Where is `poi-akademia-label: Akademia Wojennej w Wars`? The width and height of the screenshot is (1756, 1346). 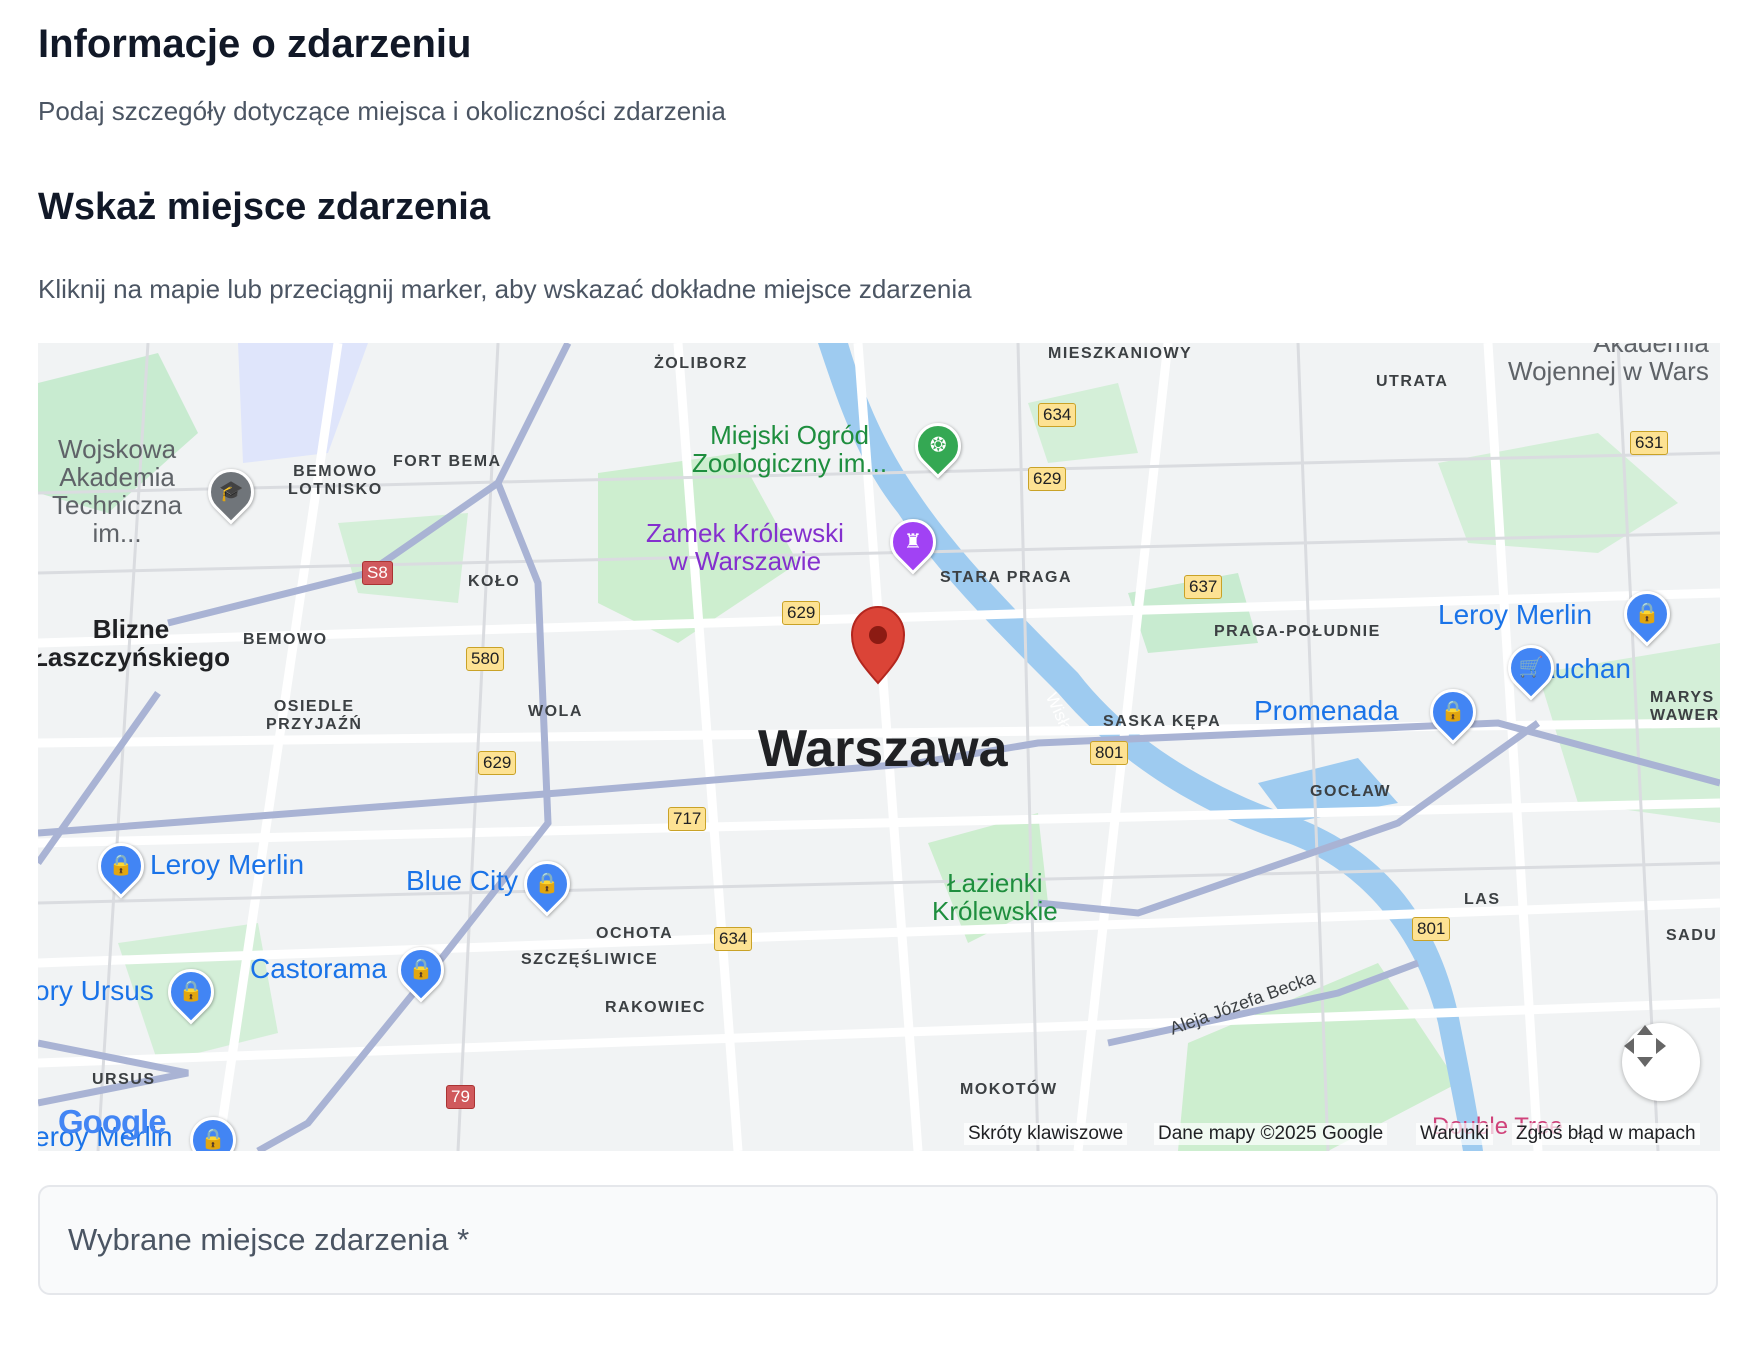 poi-akademia-label: Akademia Wojennej w Wars is located at coordinates (1608, 364).